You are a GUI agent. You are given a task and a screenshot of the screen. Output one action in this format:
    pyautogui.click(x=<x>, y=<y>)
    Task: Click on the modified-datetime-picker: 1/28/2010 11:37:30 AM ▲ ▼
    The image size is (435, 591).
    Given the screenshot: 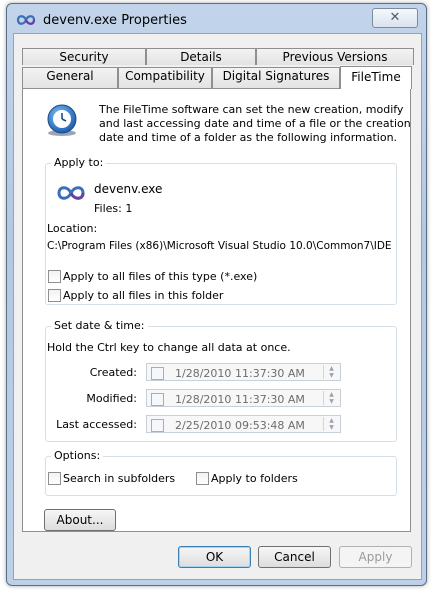 What is the action you would take?
    pyautogui.click(x=243, y=398)
    